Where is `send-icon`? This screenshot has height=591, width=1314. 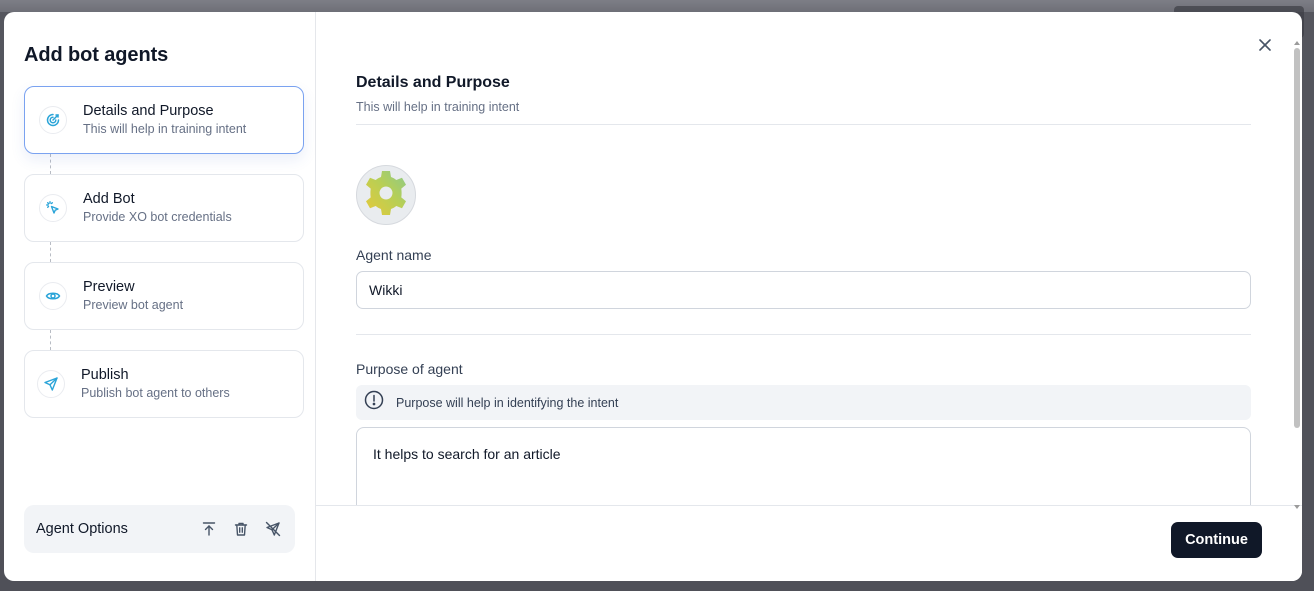 send-icon is located at coordinates (51, 384).